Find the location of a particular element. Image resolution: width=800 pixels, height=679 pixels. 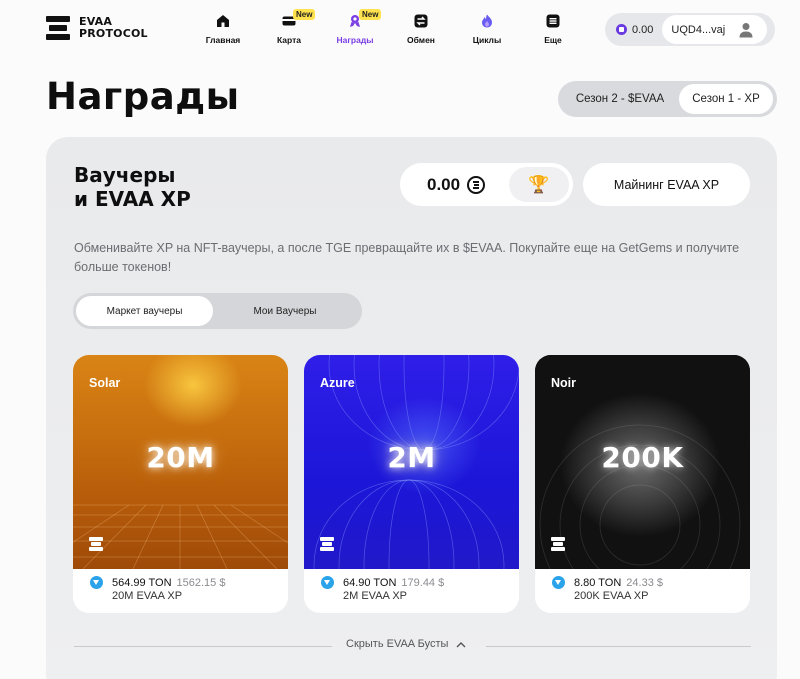

nav-label-card: Карта is located at coordinates (289, 40).